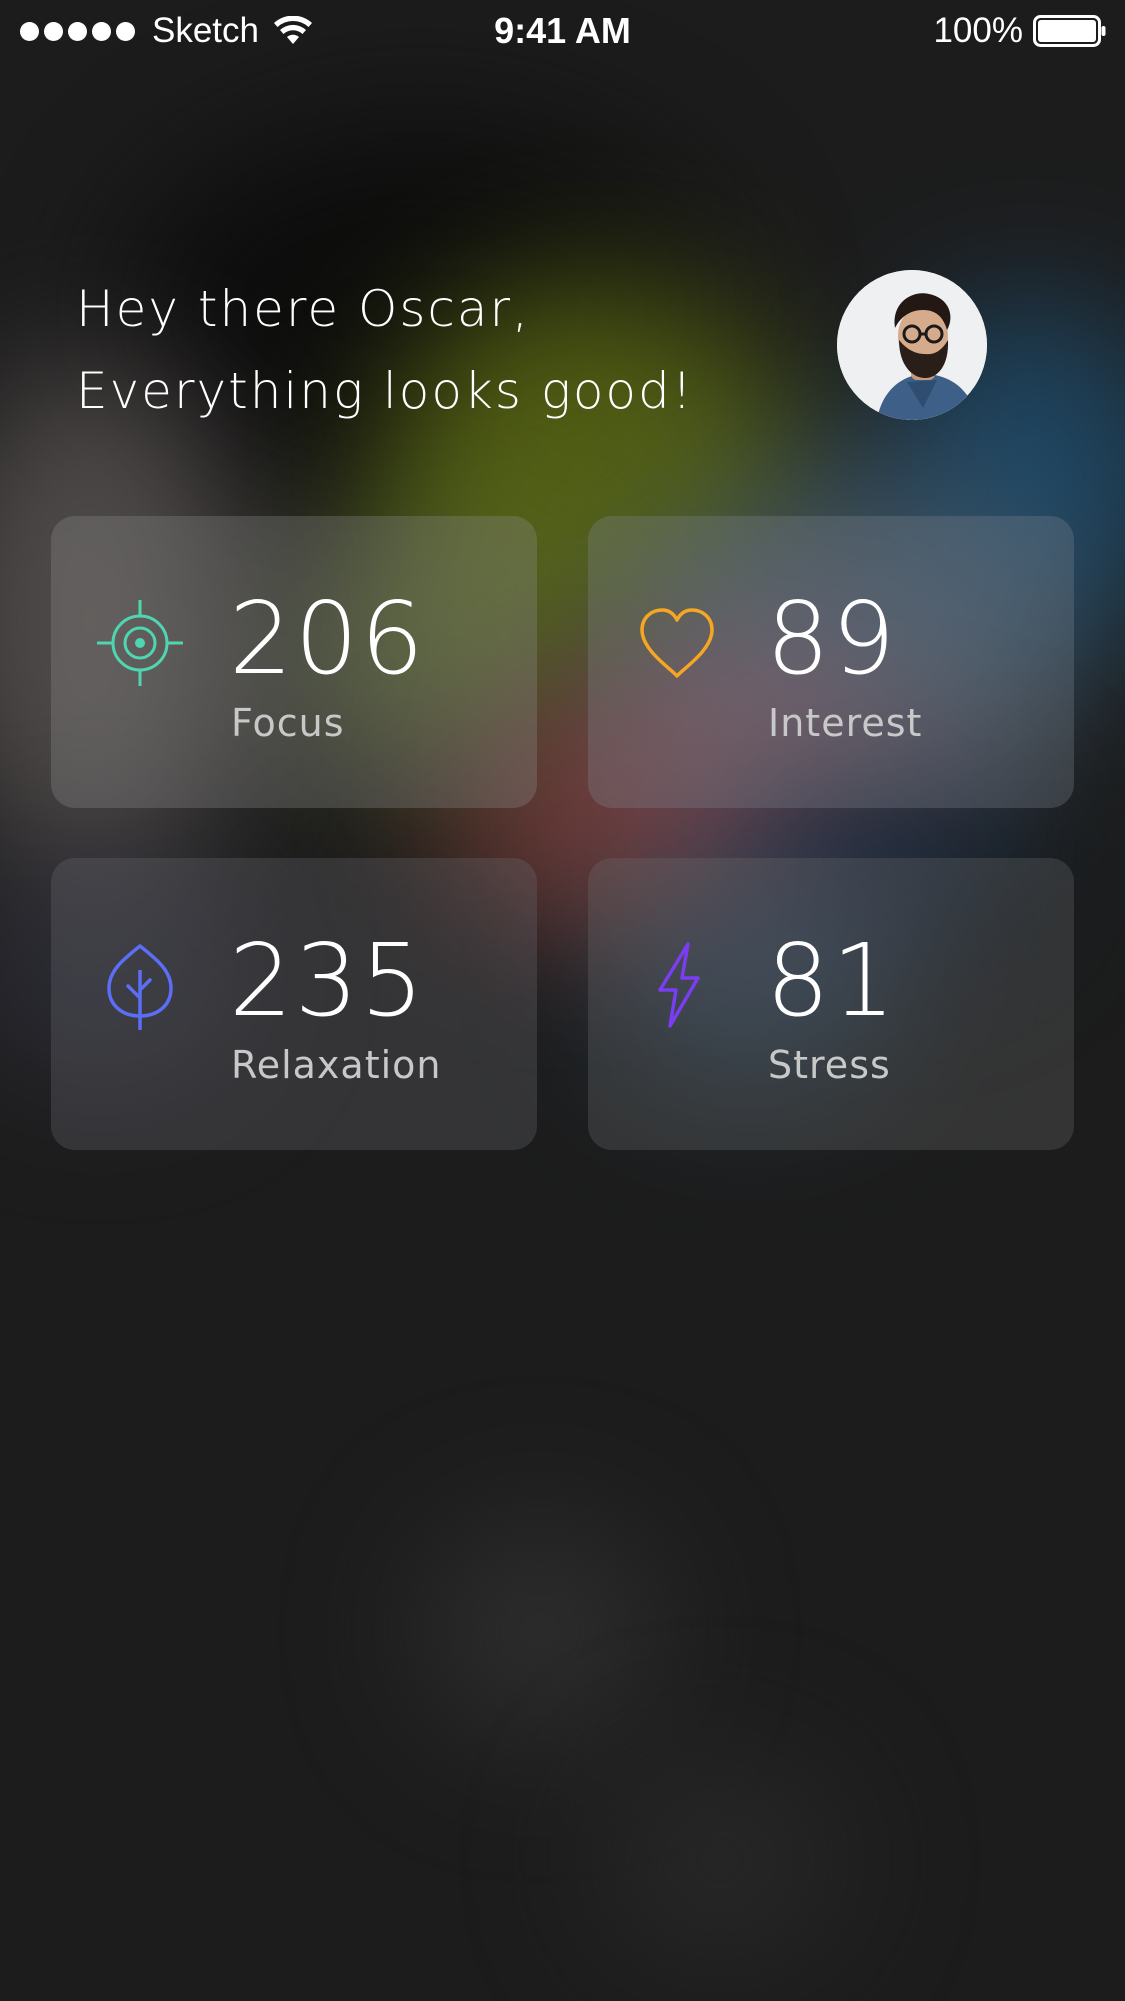  Describe the element at coordinates (205, 30) in the screenshot. I see `carrier-name: Sketch` at that location.